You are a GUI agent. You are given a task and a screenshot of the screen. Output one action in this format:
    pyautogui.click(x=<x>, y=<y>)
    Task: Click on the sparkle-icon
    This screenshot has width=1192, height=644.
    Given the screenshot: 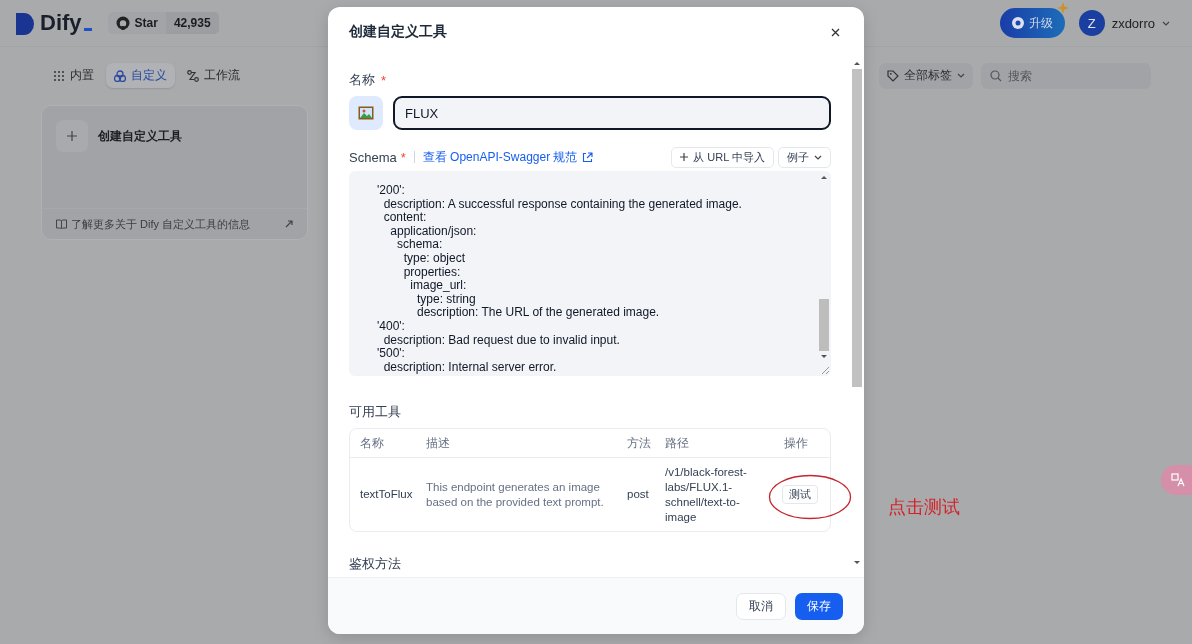 What is the action you would take?
    pyautogui.click(x=1062, y=8)
    